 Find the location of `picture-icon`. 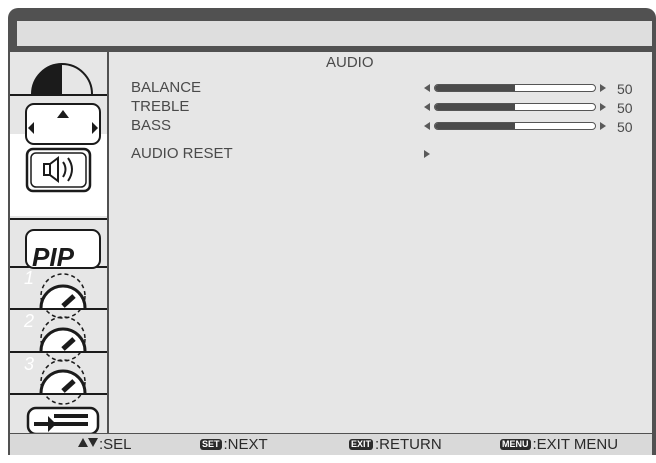

picture-icon is located at coordinates (62, 79).